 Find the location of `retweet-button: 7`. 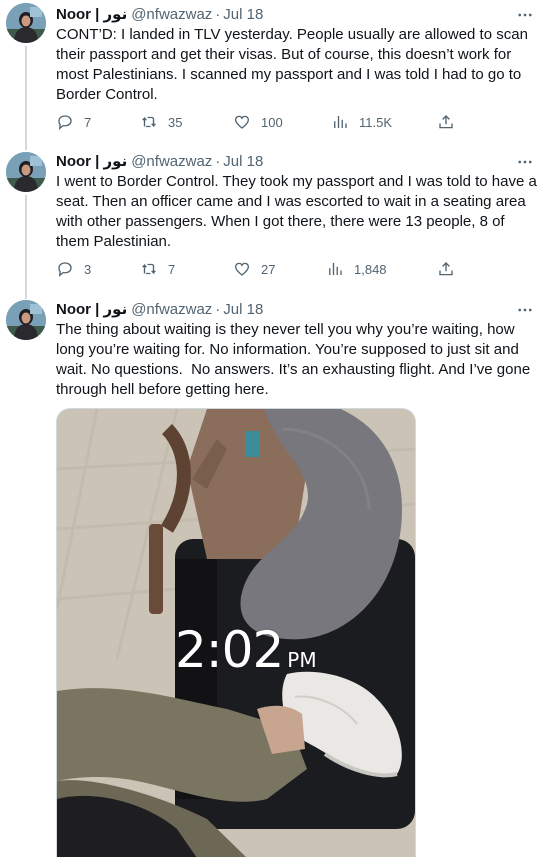

retweet-button: 7 is located at coordinates (157, 269).